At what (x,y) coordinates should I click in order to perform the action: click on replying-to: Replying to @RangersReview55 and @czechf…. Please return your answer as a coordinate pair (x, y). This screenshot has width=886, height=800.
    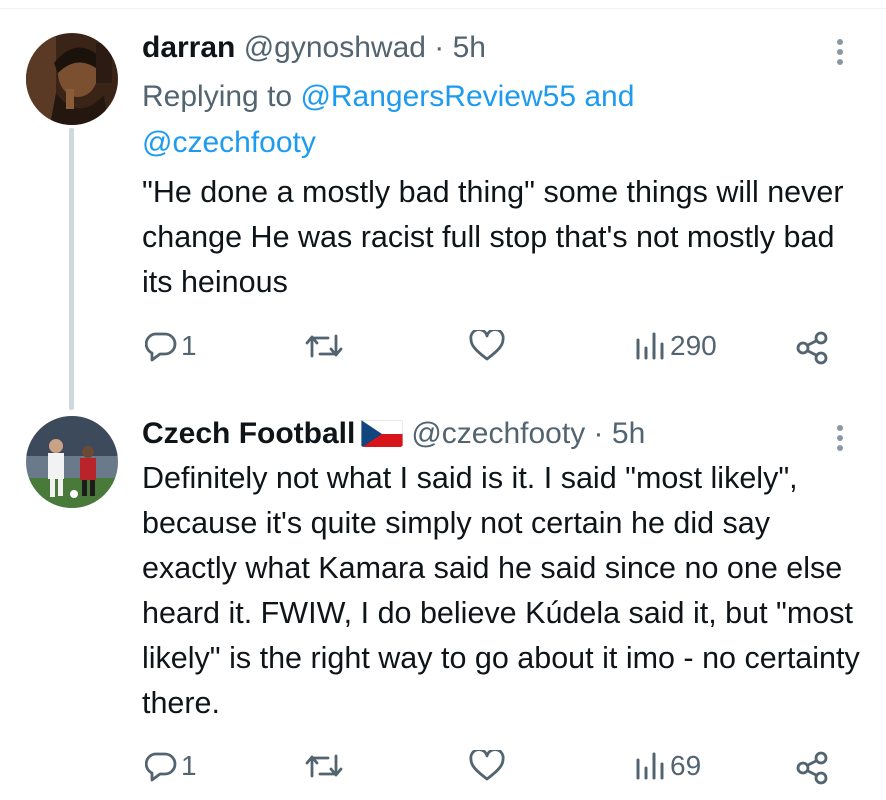
    Looking at the image, I should click on (502, 120).